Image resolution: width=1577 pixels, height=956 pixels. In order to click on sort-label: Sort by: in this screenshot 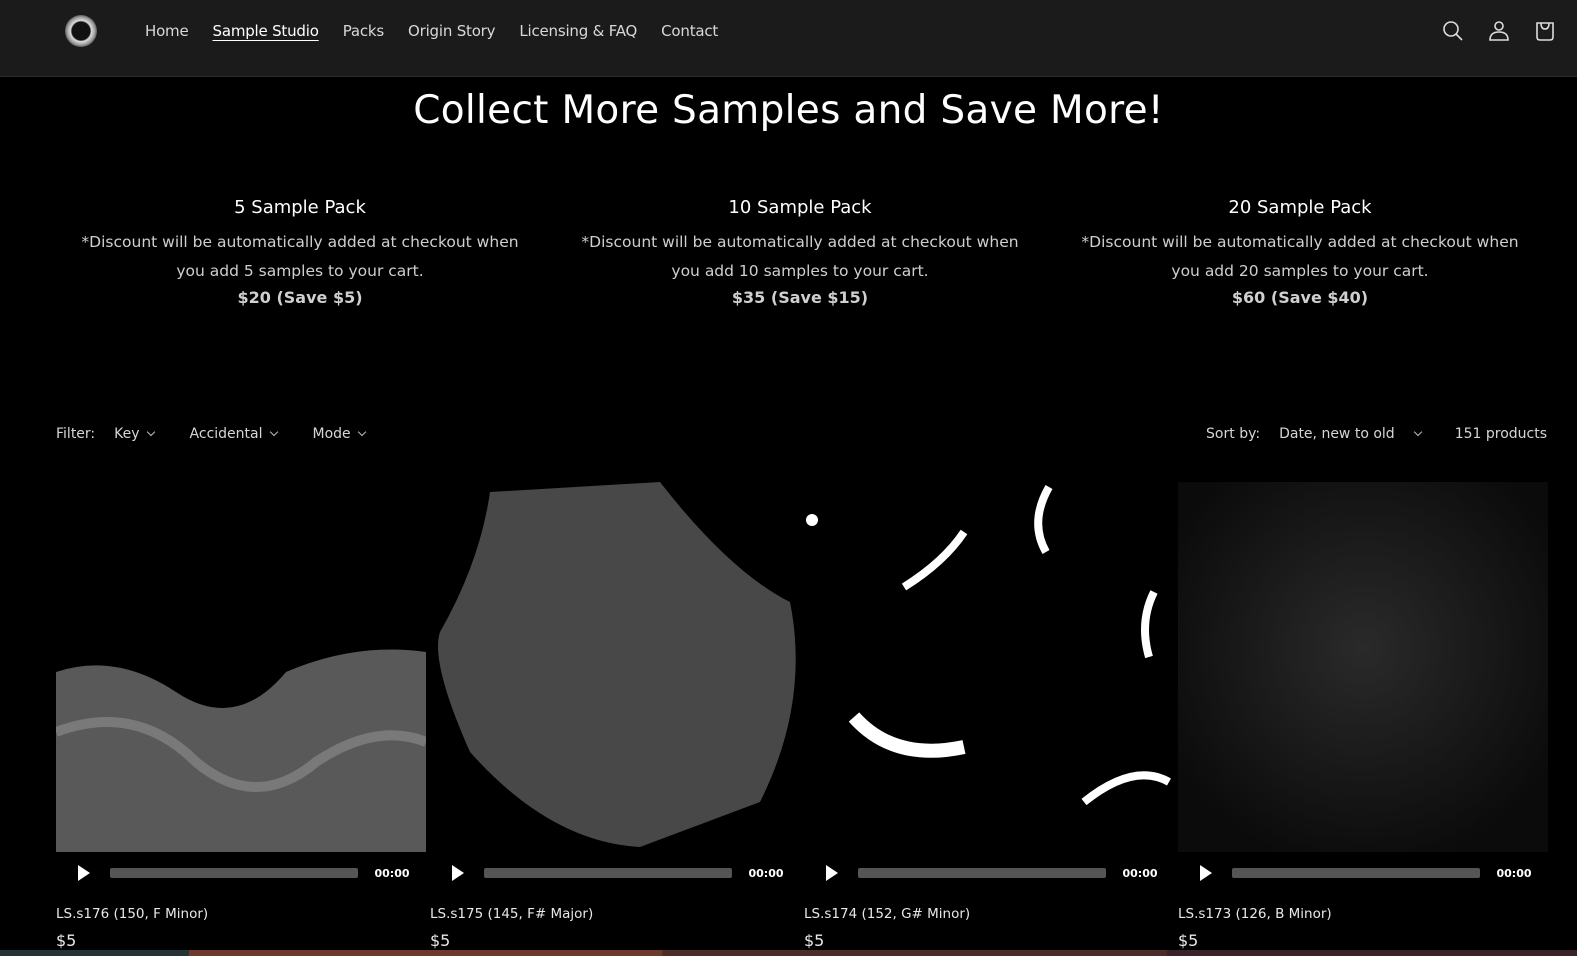, I will do `click(1233, 434)`.